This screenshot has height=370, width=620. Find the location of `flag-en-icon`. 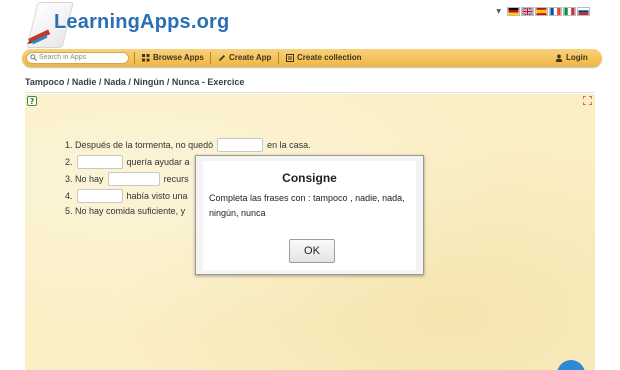

flag-en-icon is located at coordinates (527, 11).